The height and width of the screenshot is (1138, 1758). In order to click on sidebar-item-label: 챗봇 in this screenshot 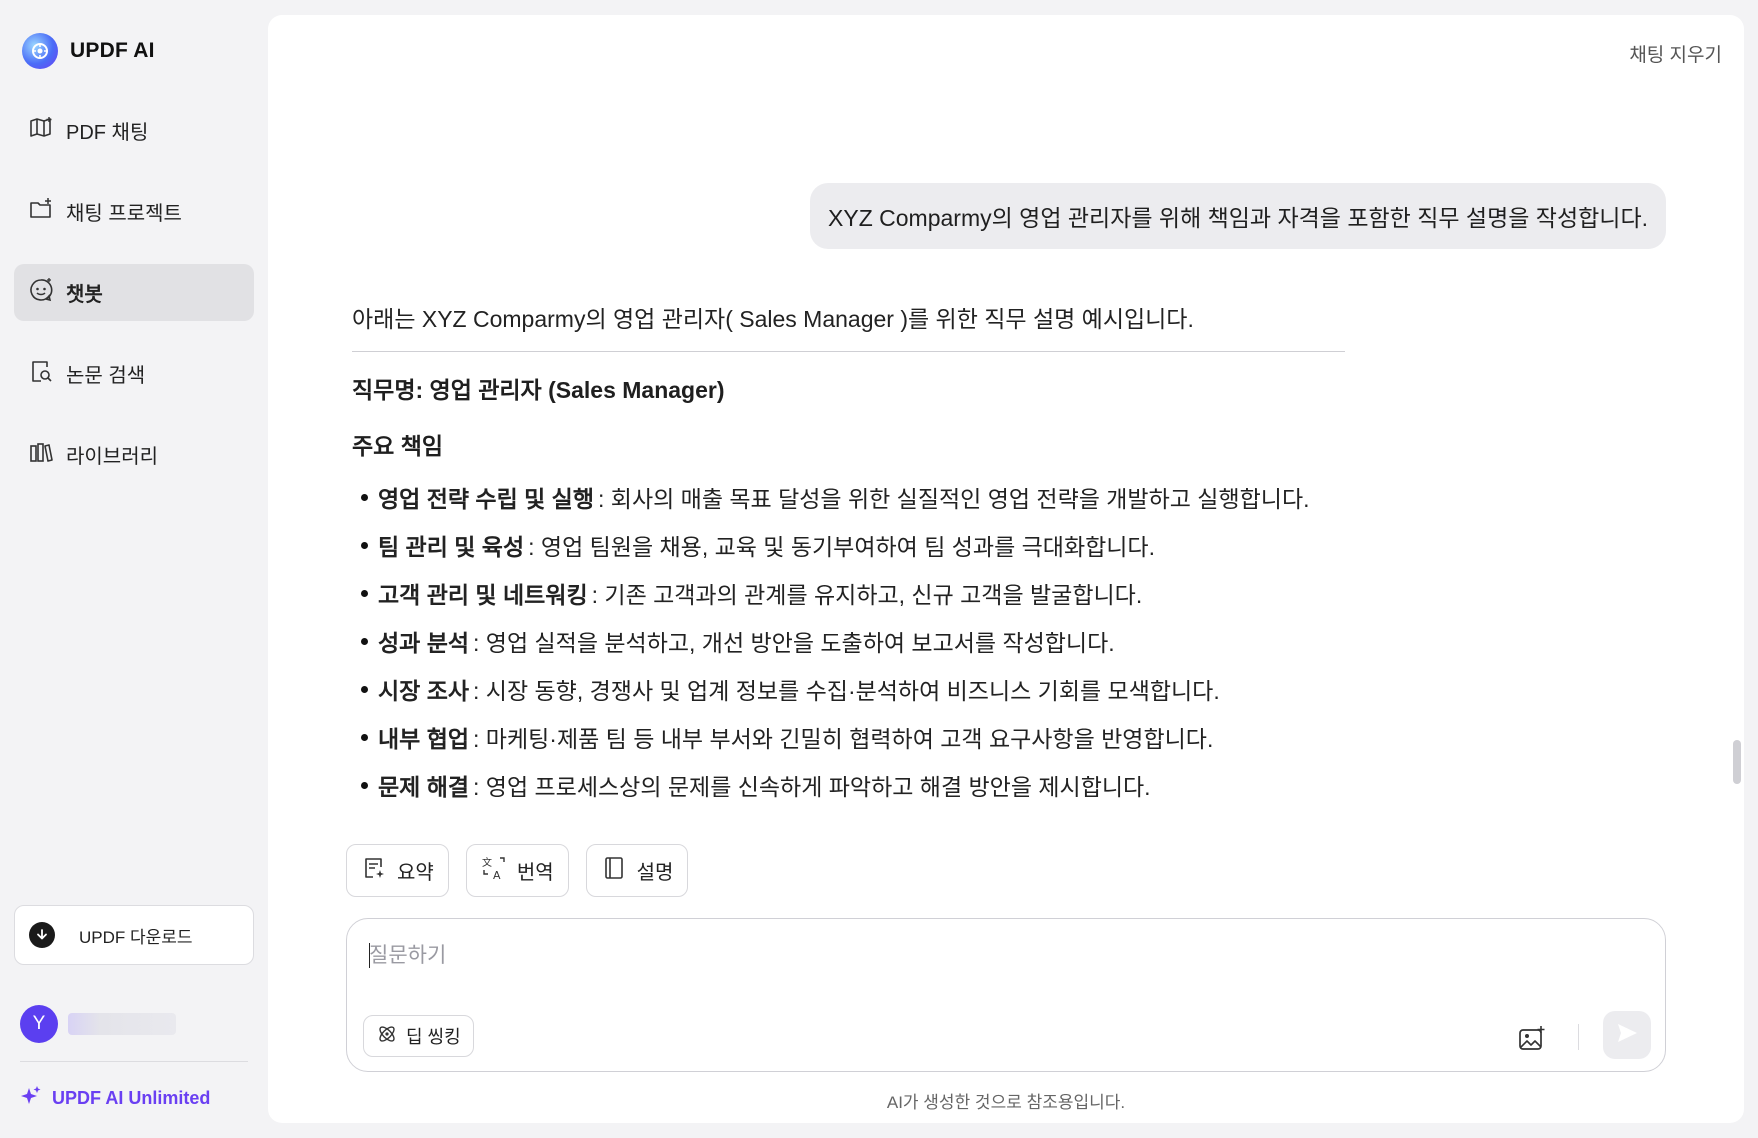, I will do `click(84, 295)`.